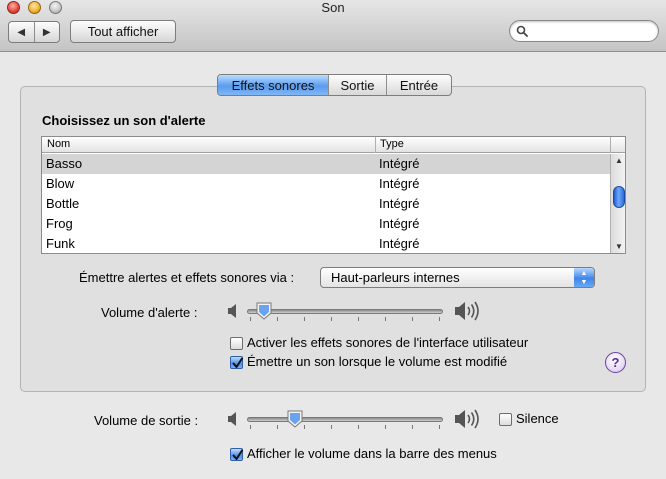 This screenshot has width=666, height=479. What do you see at coordinates (395, 277) in the screenshot?
I see `output-device-value: Haut-parleurs internes` at bounding box center [395, 277].